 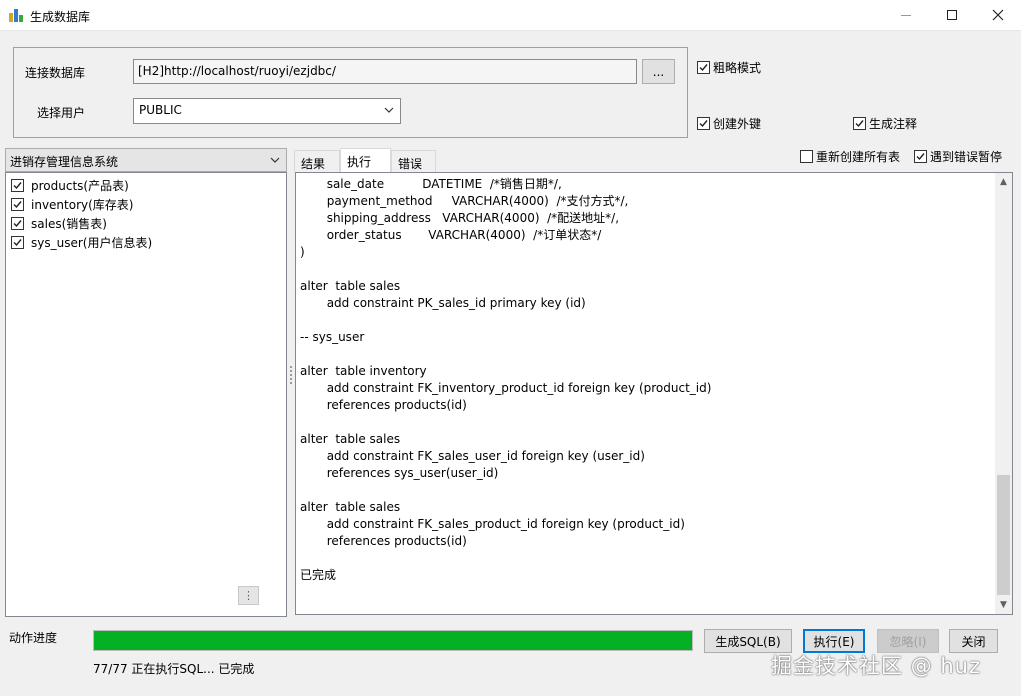 What do you see at coordinates (55, 73) in the screenshot?
I see `db-label: 连接数据库` at bounding box center [55, 73].